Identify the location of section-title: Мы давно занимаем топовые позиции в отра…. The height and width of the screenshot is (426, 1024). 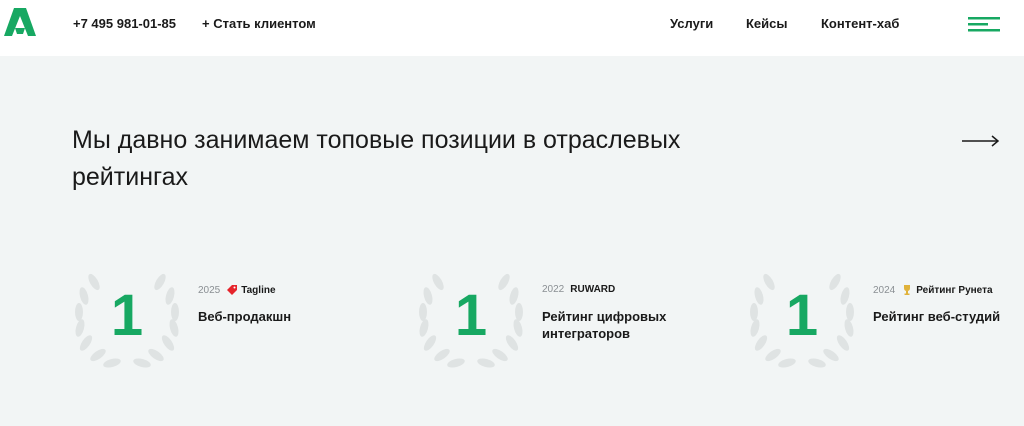
(376, 158).